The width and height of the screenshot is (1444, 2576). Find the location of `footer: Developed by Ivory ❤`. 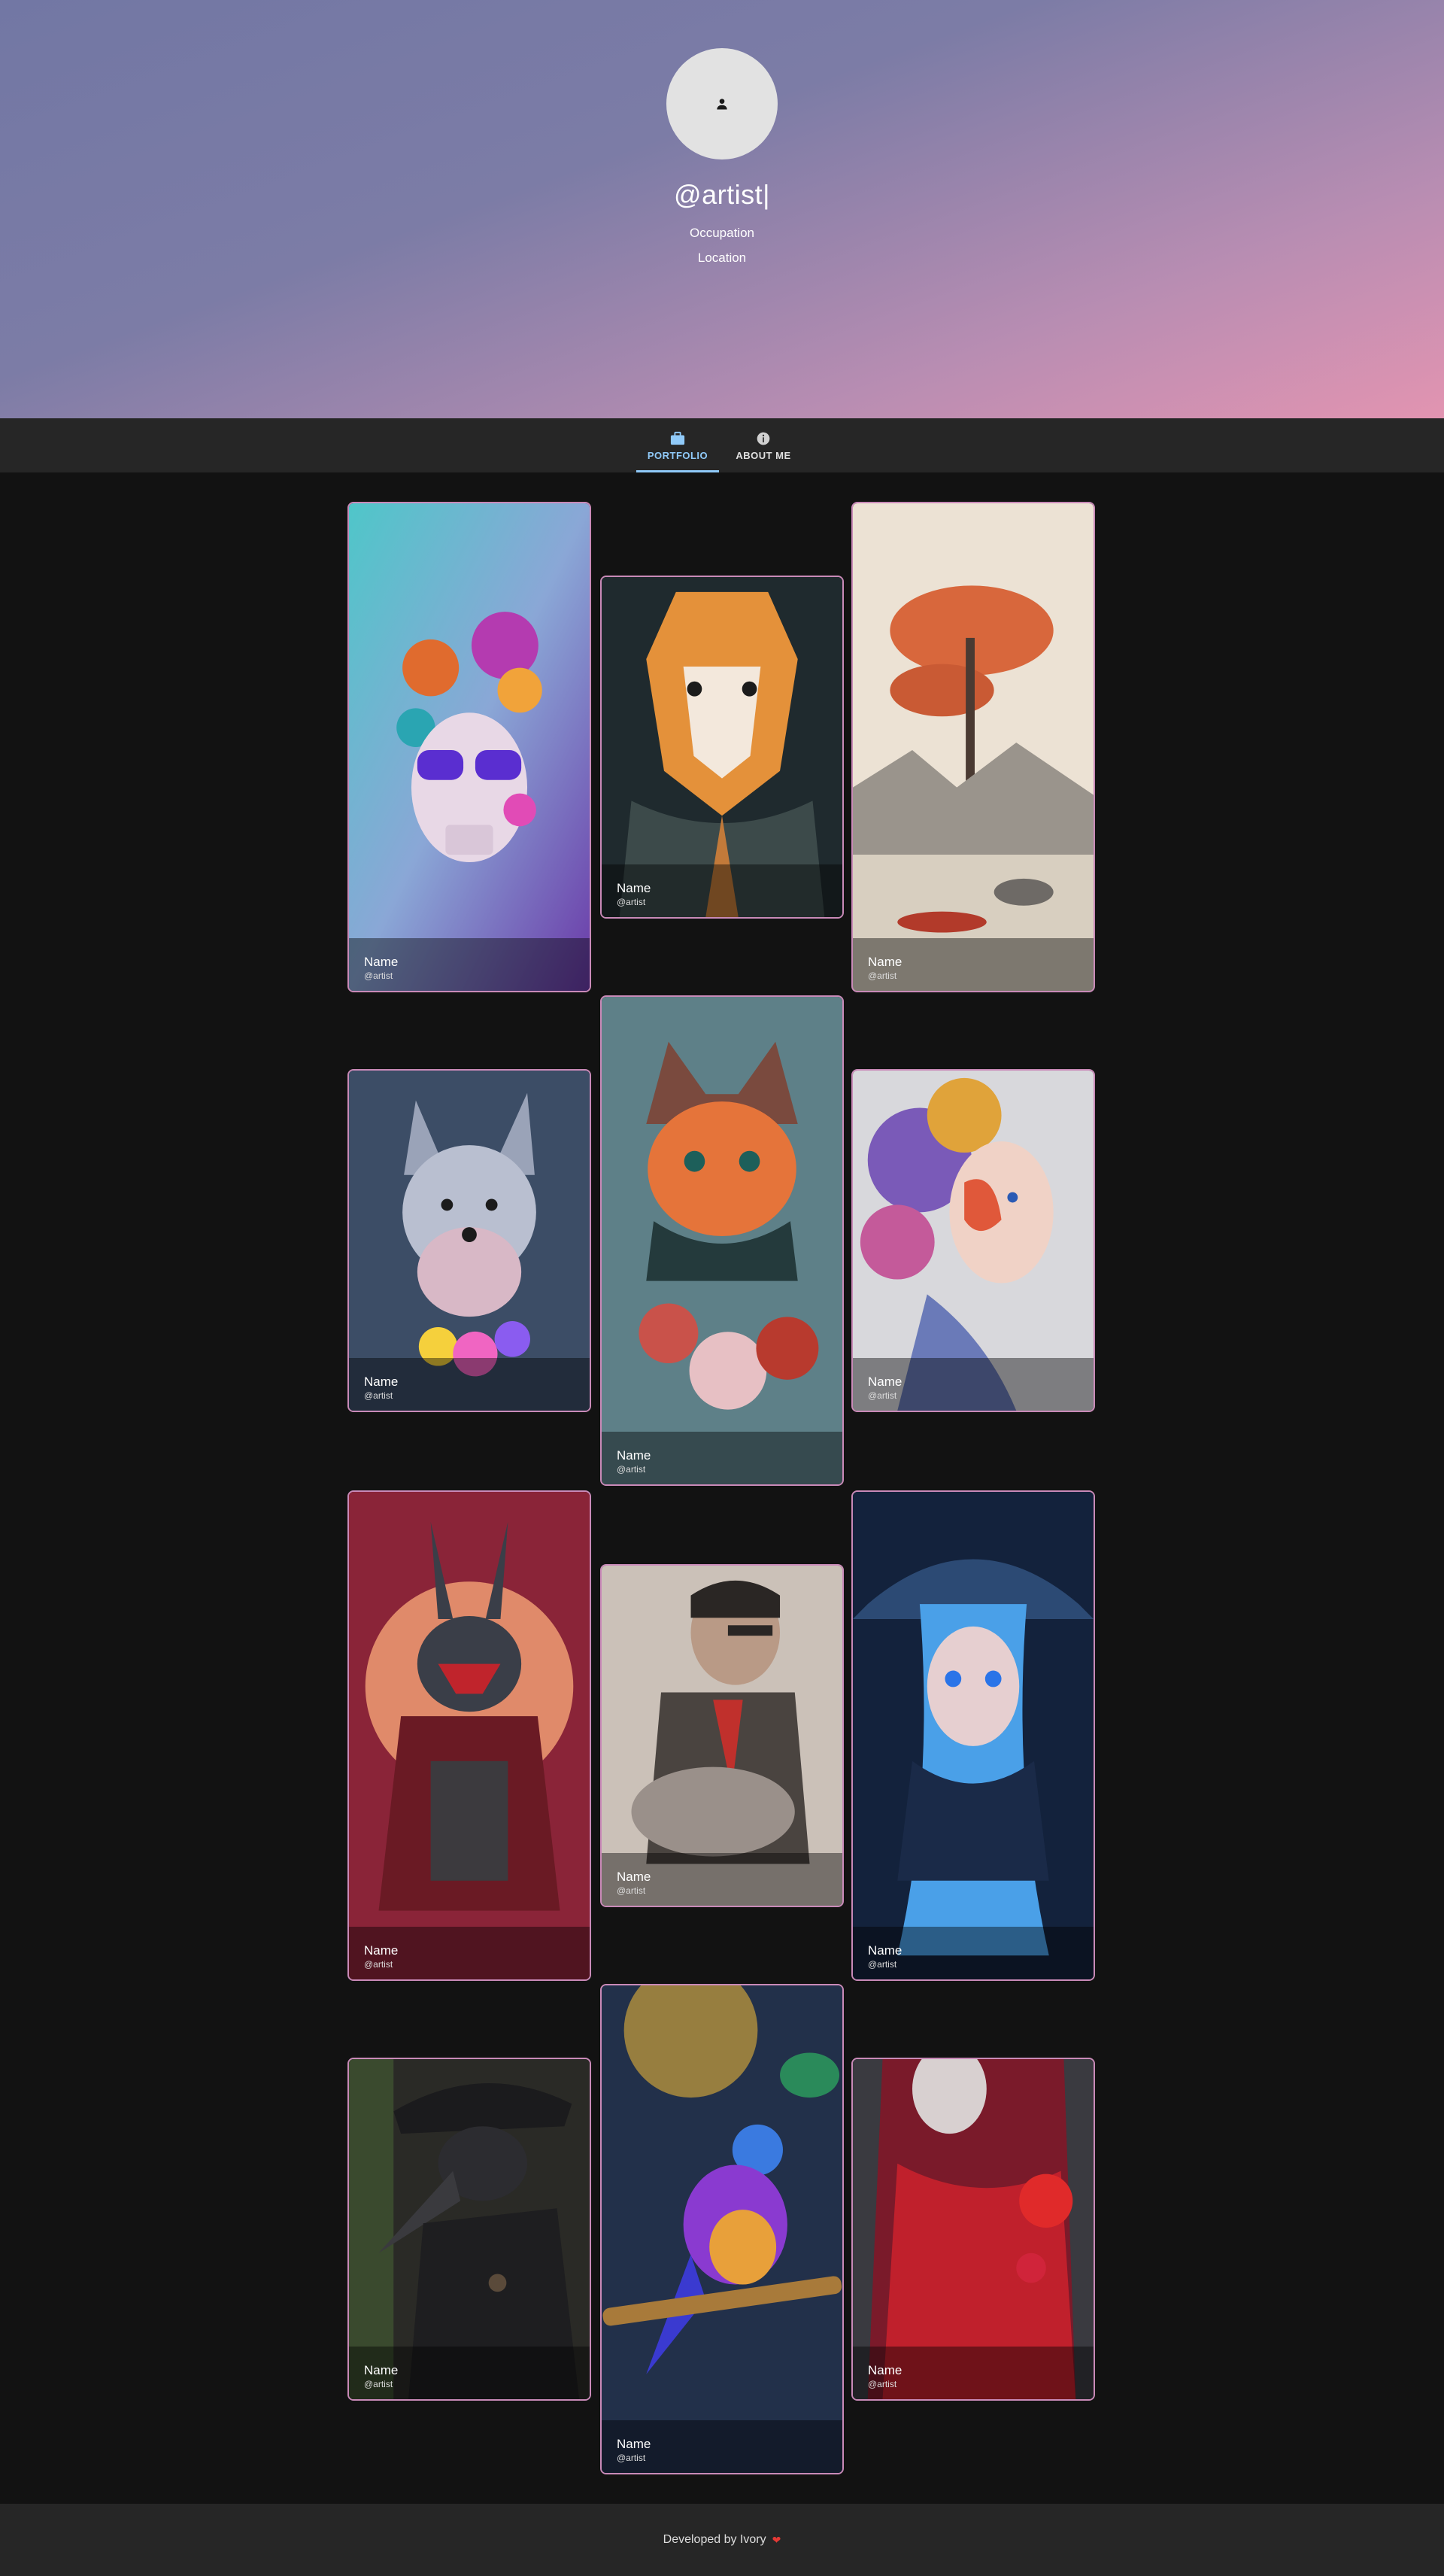

footer: Developed by Ivory ❤ is located at coordinates (722, 2540).